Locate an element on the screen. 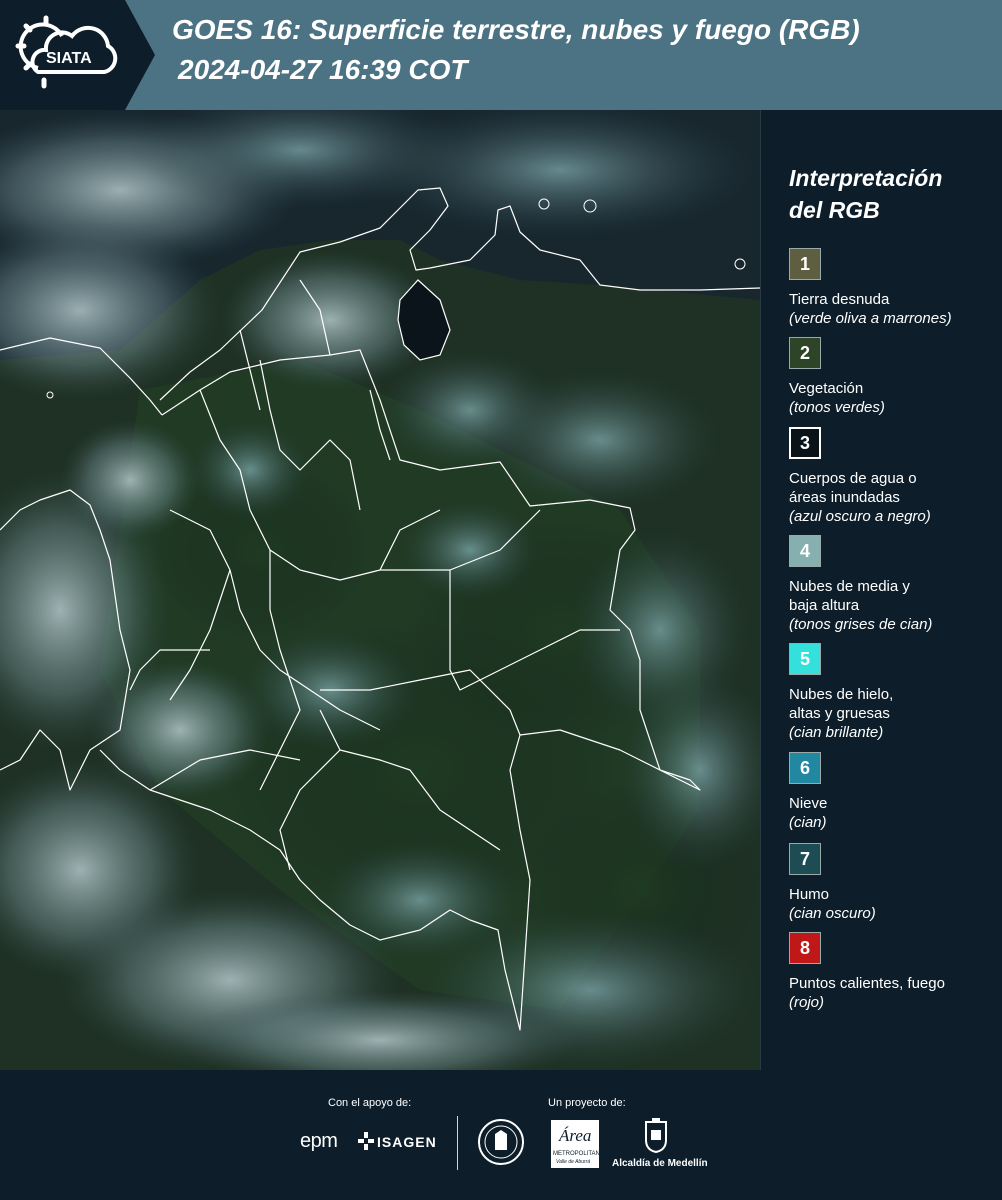 The image size is (1002, 1200). legend-number-7: 7 is located at coordinates (804, 858).